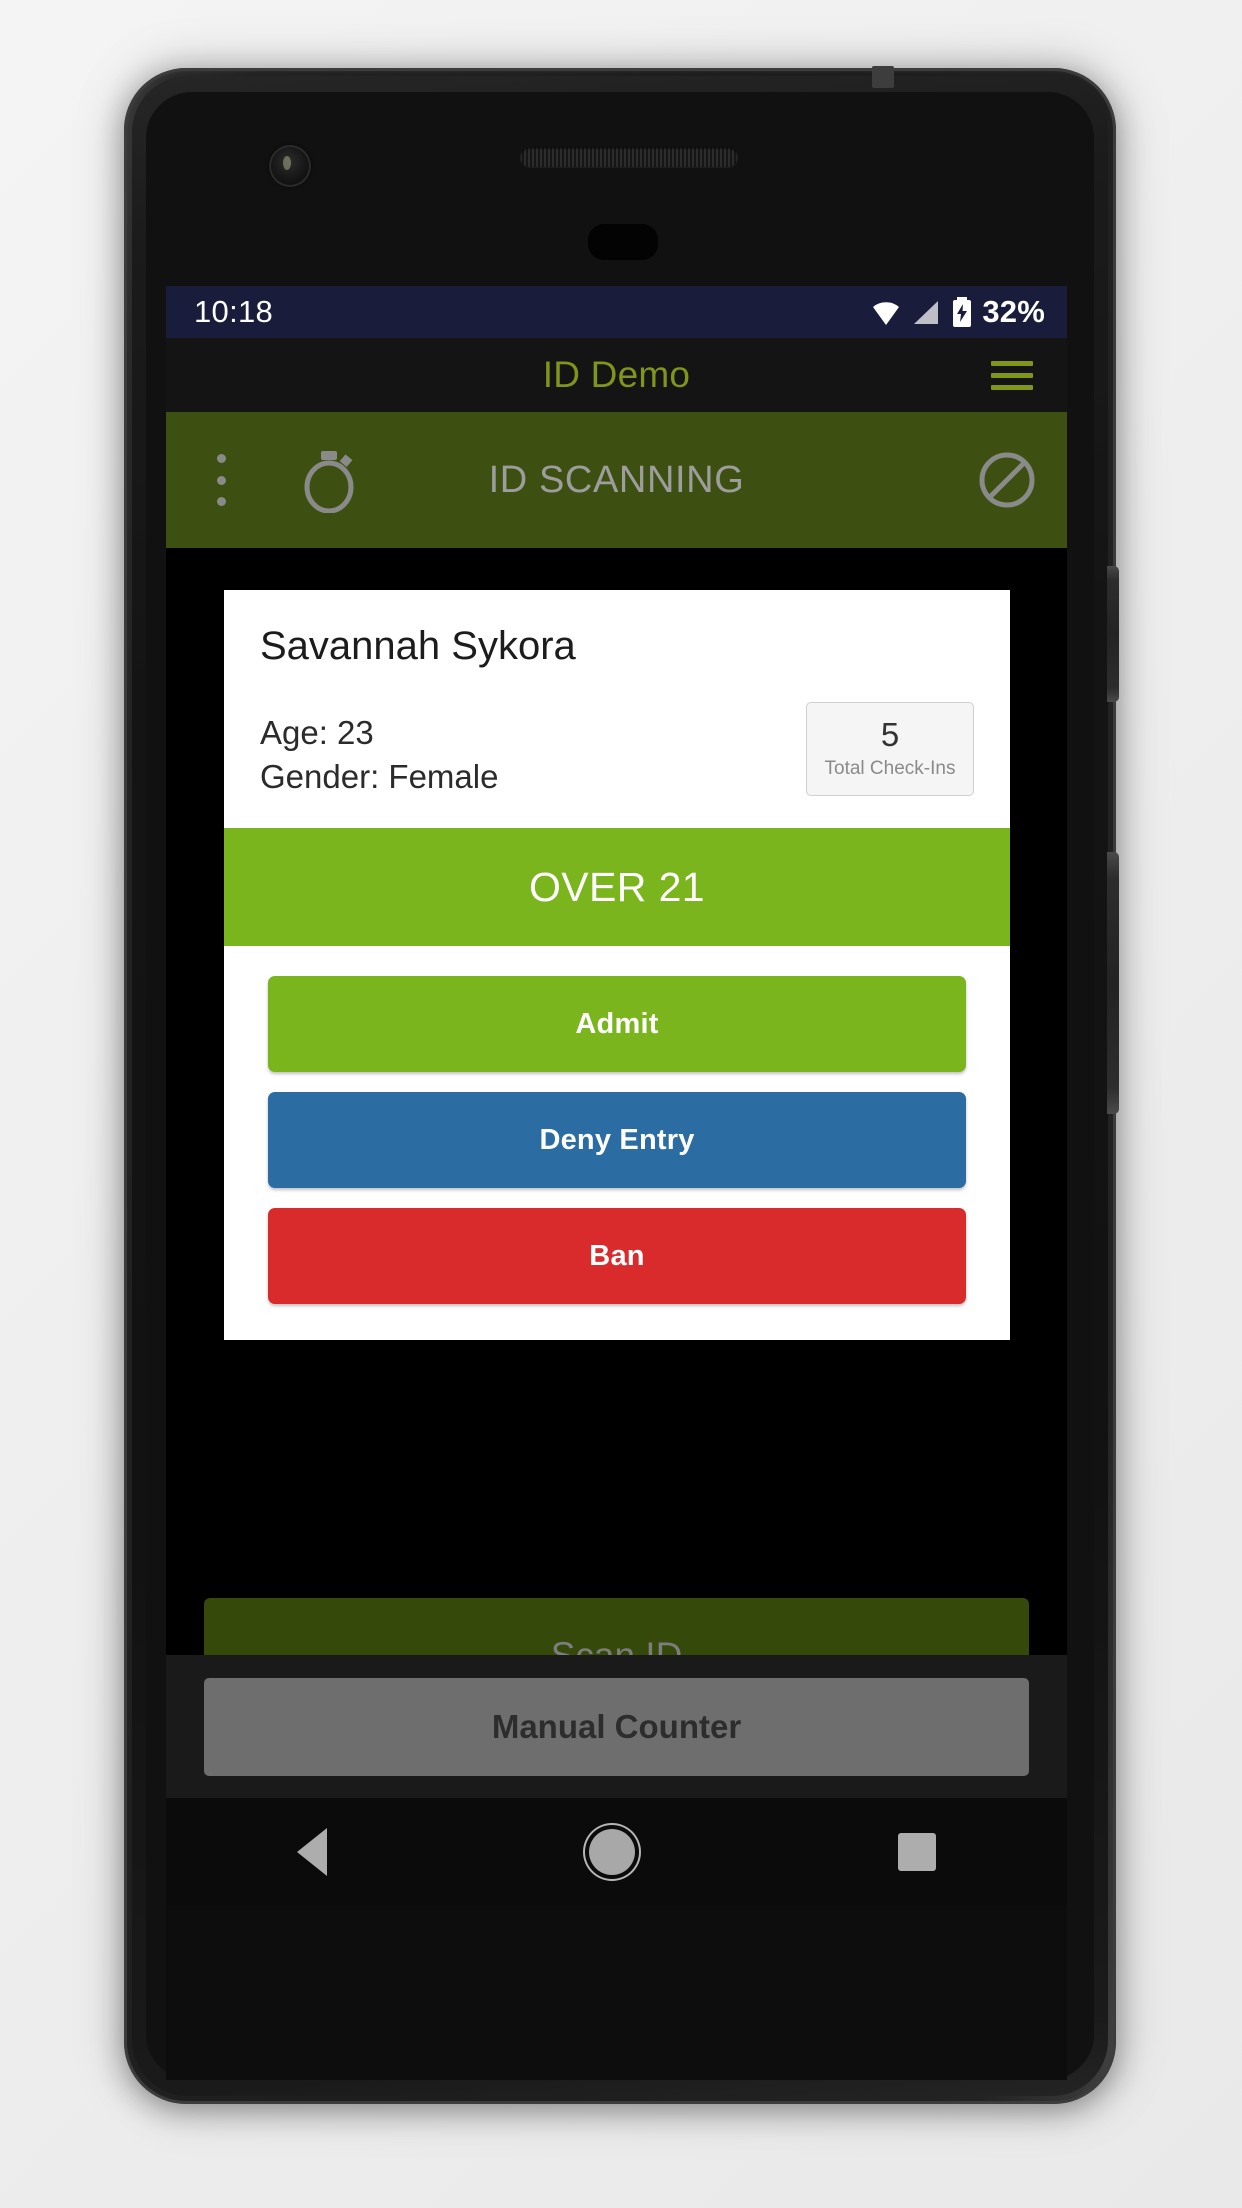 Image resolution: width=1242 pixels, height=2208 pixels. I want to click on admit-button: Admit, so click(617, 1024).